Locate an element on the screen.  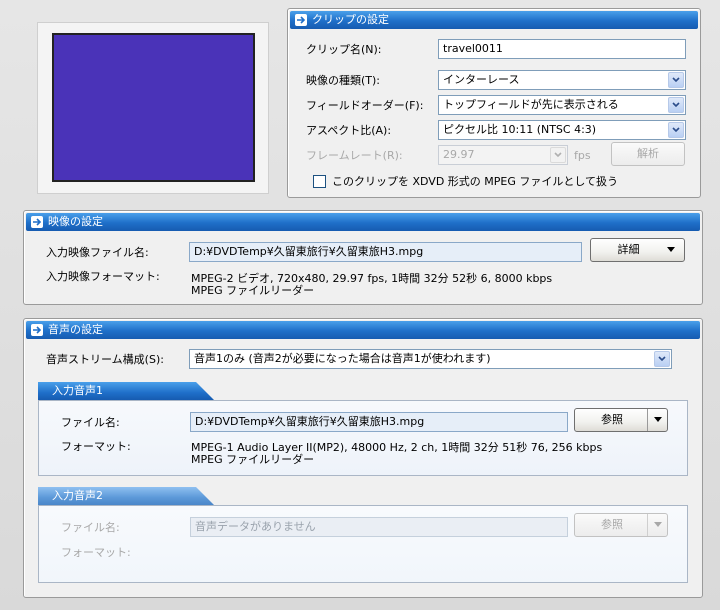
framerate-label: フレームレート(R): is located at coordinates (354, 155).